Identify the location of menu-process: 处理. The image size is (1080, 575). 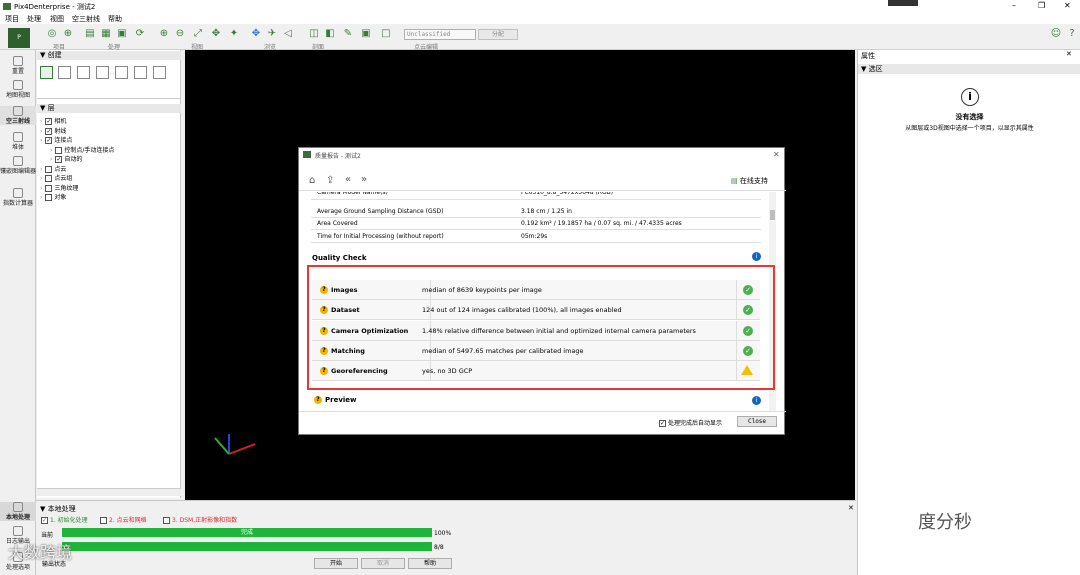
(34, 19).